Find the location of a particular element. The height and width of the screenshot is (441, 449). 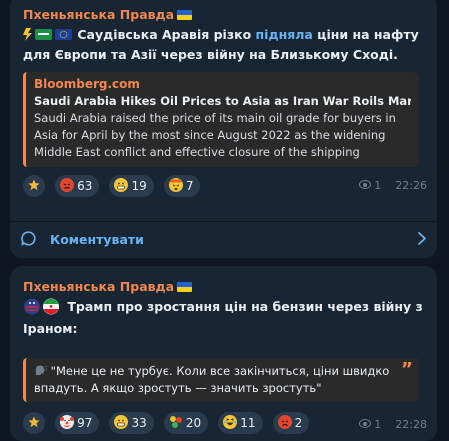

reaction-grin: 33 is located at coordinates (131, 423).